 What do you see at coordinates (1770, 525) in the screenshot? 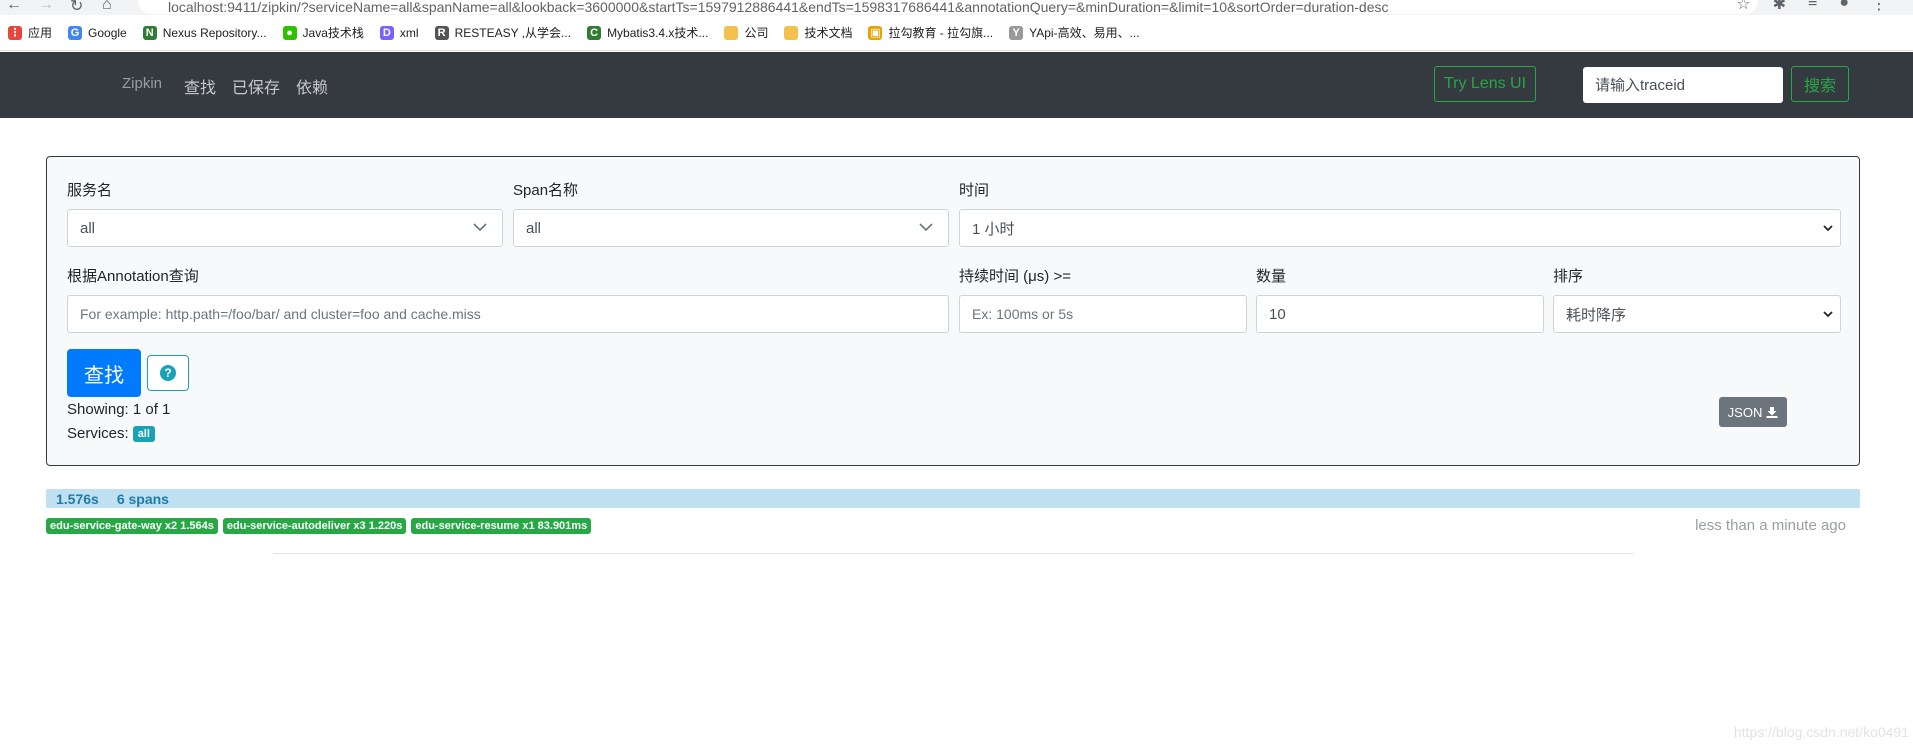
I see `trace-timestamp: less than a minute ago` at bounding box center [1770, 525].